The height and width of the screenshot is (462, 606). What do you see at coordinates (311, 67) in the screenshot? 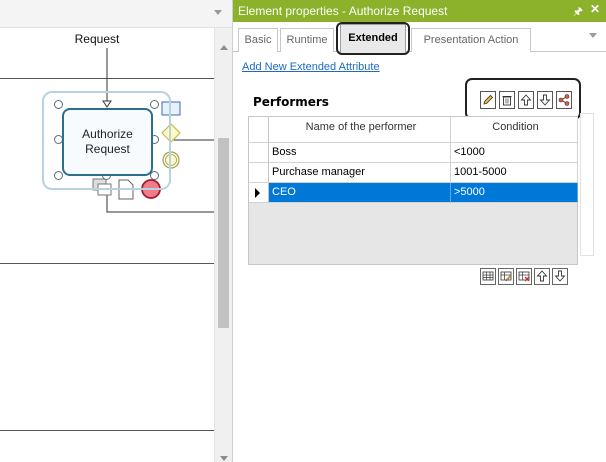
I see `add-extended-attribute-link: Add New Extended Attribute` at bounding box center [311, 67].